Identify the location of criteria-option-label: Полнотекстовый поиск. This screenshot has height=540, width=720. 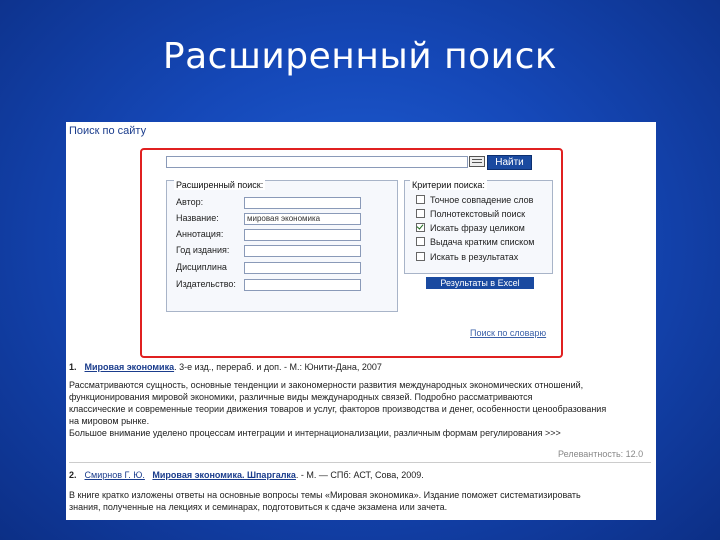
(478, 214).